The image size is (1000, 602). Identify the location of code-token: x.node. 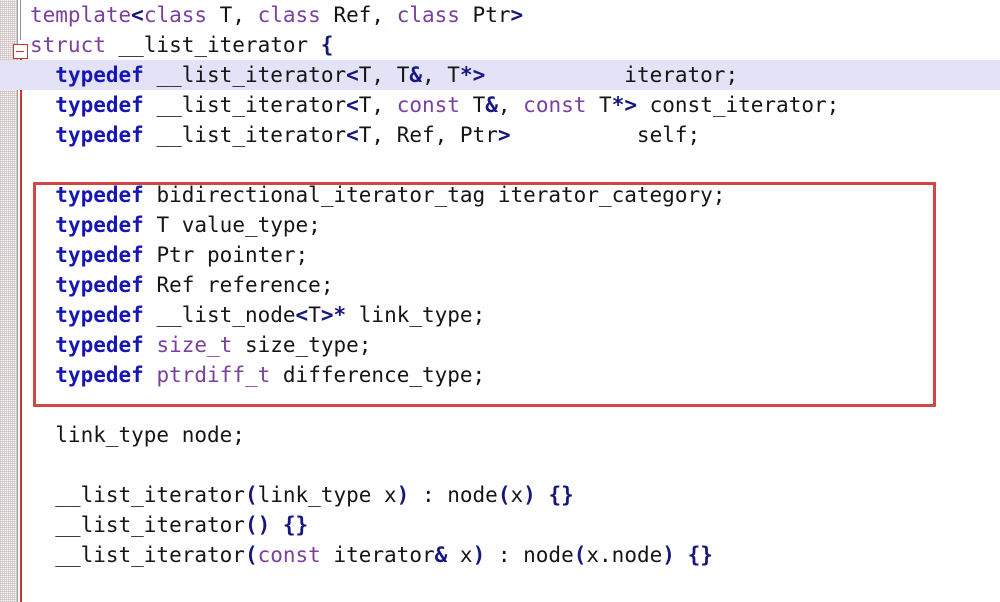
(624, 555).